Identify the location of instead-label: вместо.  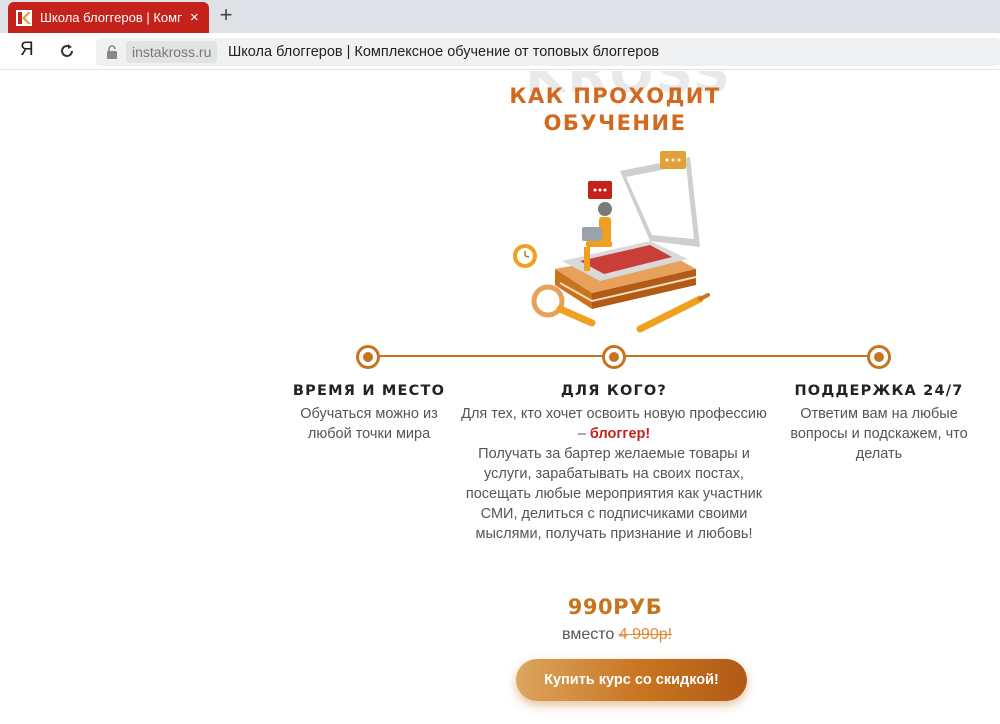
(588, 634).